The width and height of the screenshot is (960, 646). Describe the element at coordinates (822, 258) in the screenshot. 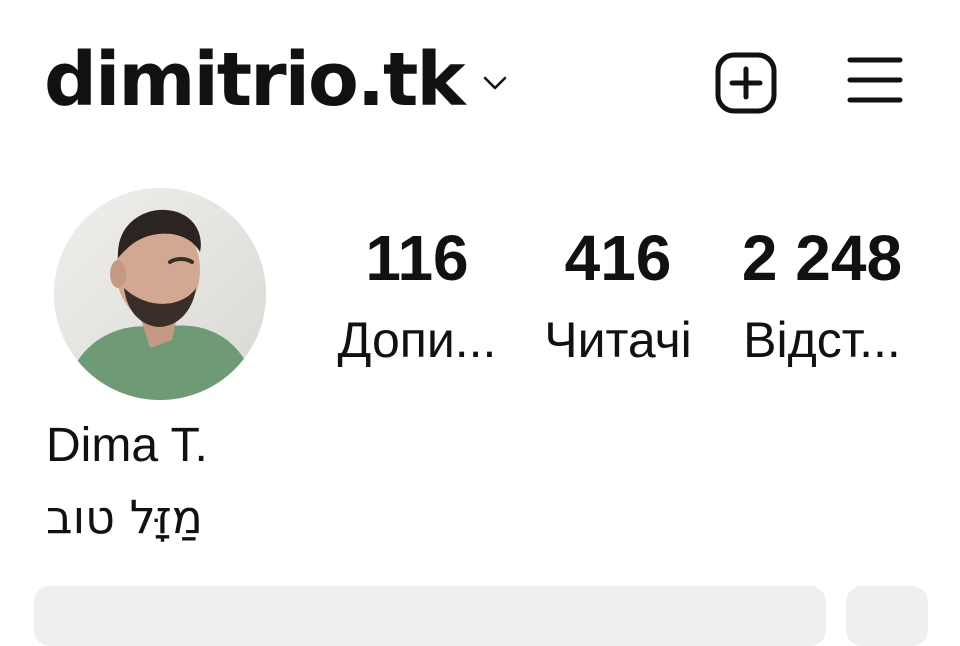

I see `following-count: 2 248` at that location.